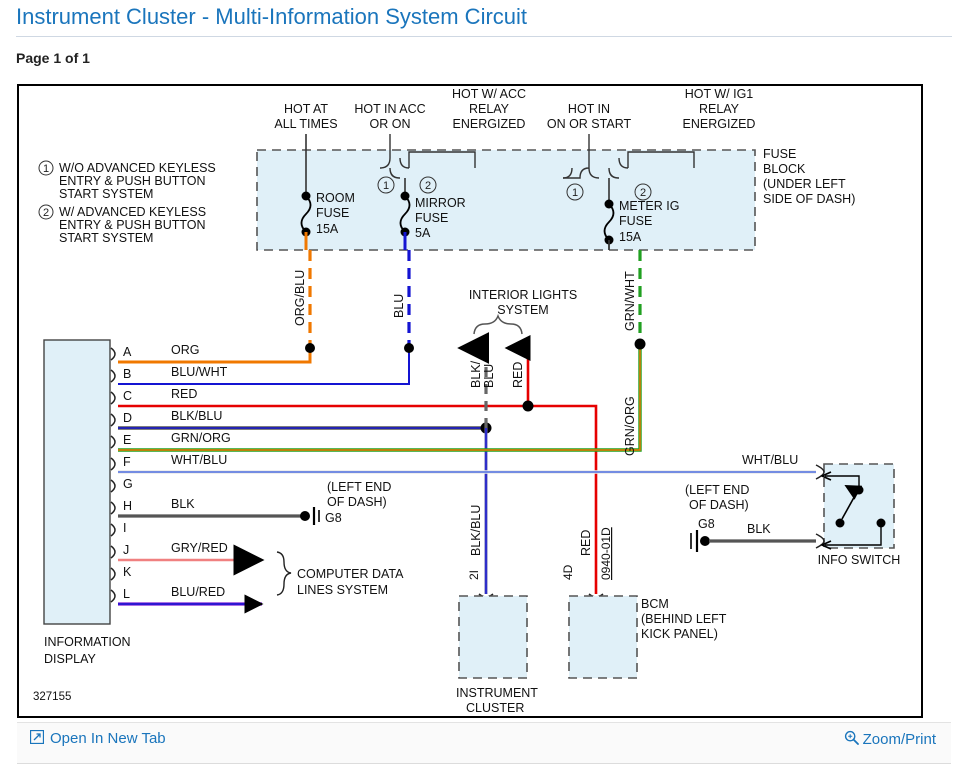 The height and width of the screenshot is (777, 968). Describe the element at coordinates (489, 376) in the screenshot. I see `label-blk-blu-top-2: BLU` at that location.